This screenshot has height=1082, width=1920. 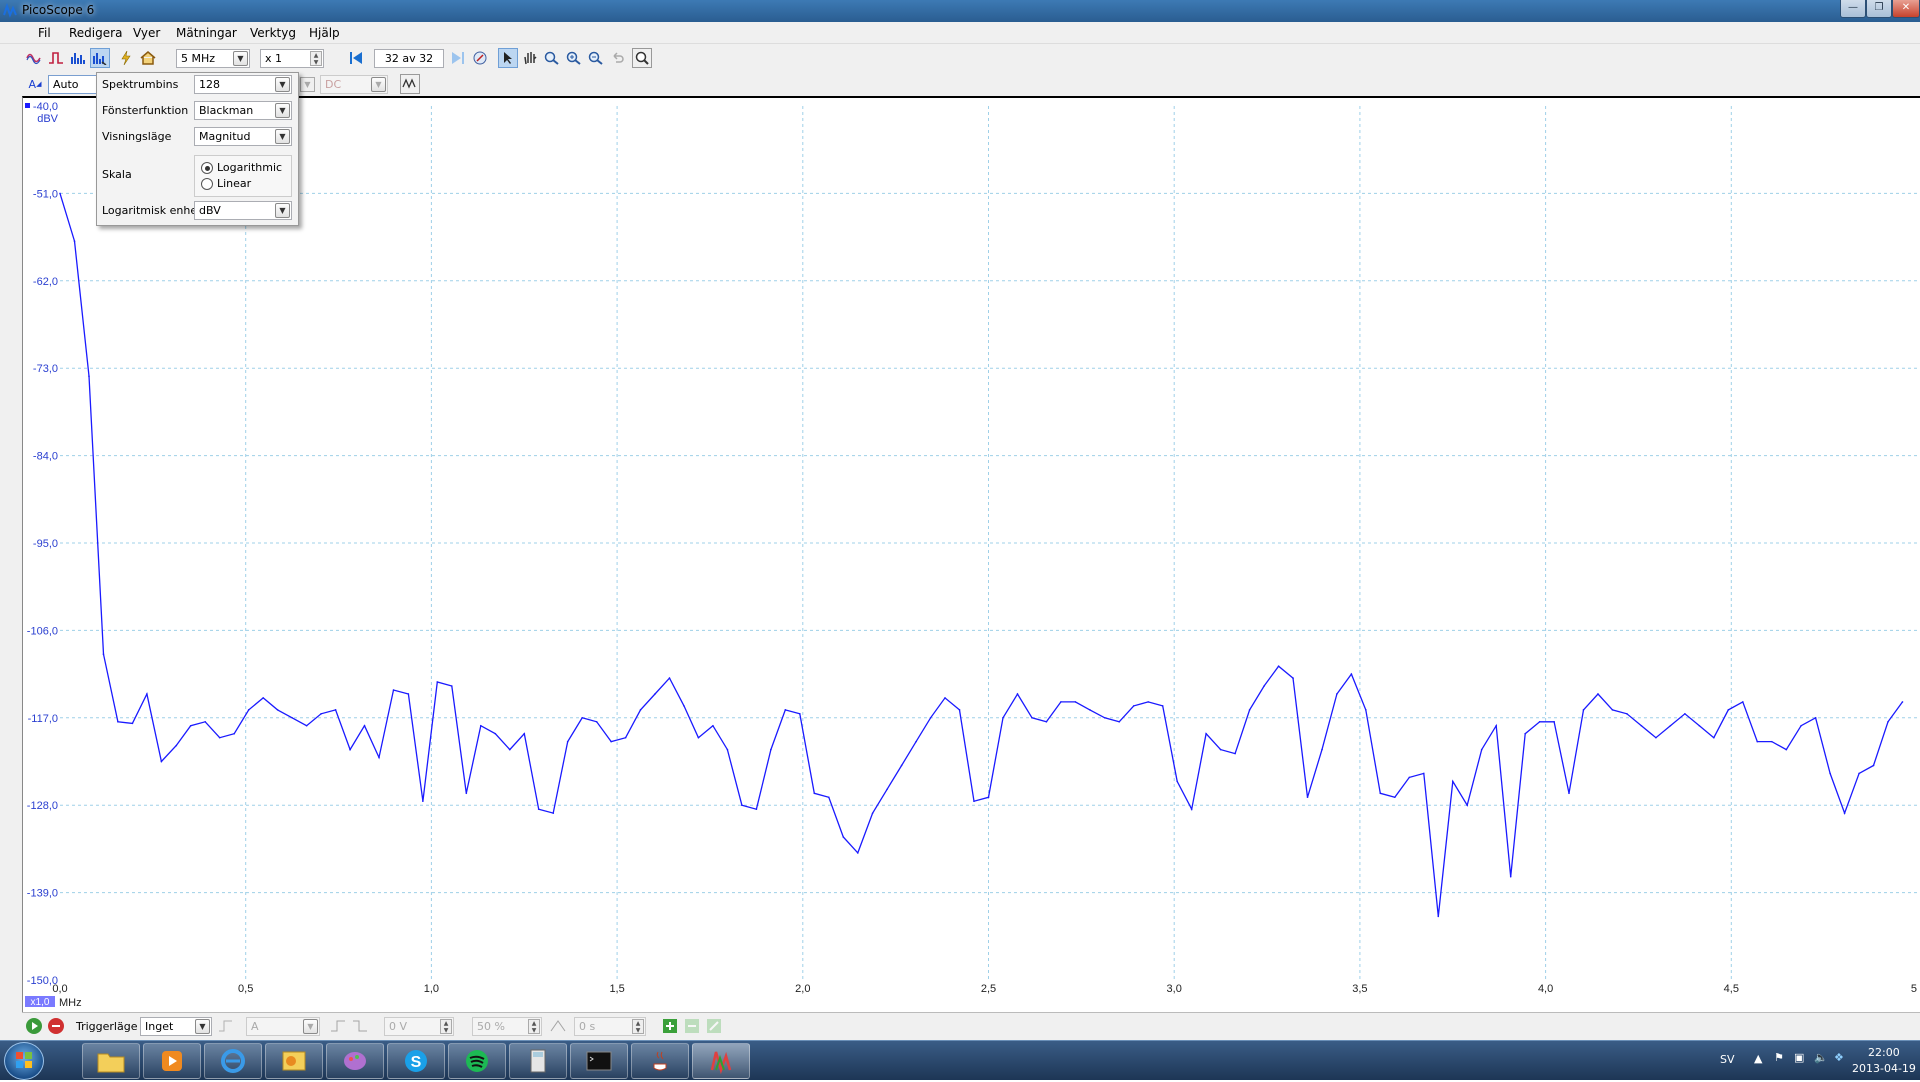 I want to click on persistence-mode-button, so click(x=56, y=58).